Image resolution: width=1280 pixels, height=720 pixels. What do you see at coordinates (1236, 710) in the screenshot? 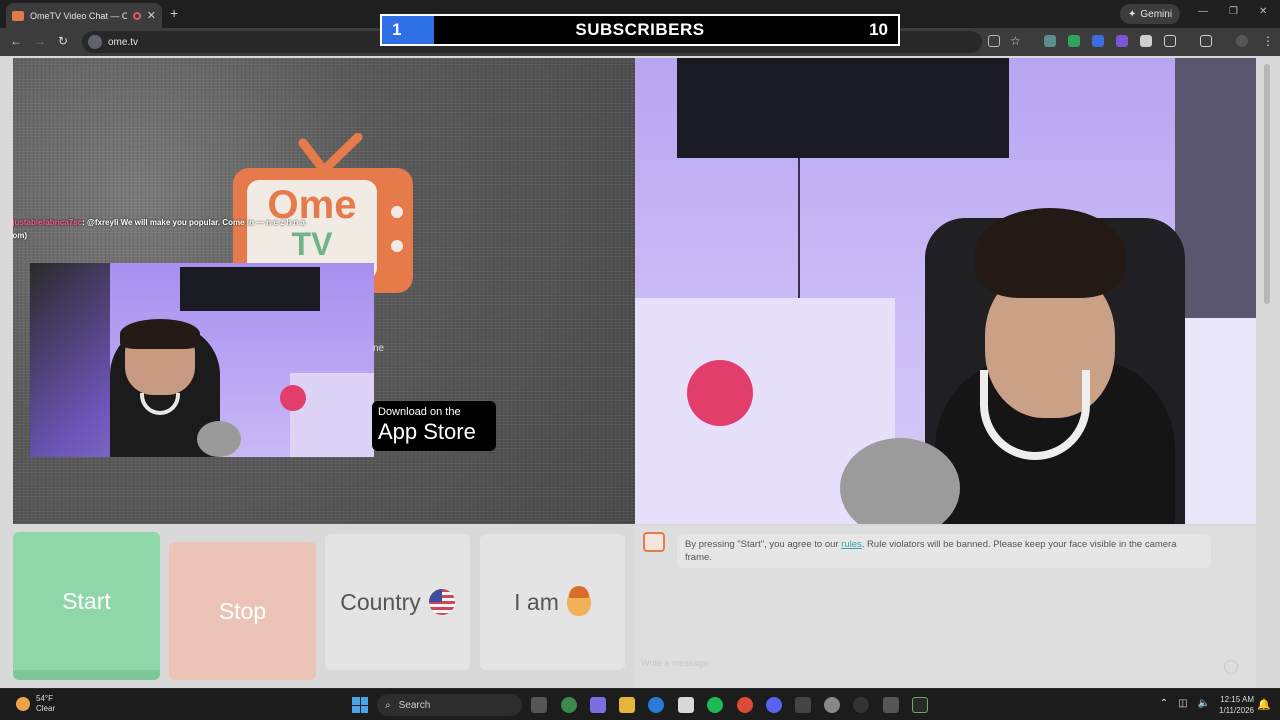
I see `clock-date: 1/11/2026` at bounding box center [1236, 710].